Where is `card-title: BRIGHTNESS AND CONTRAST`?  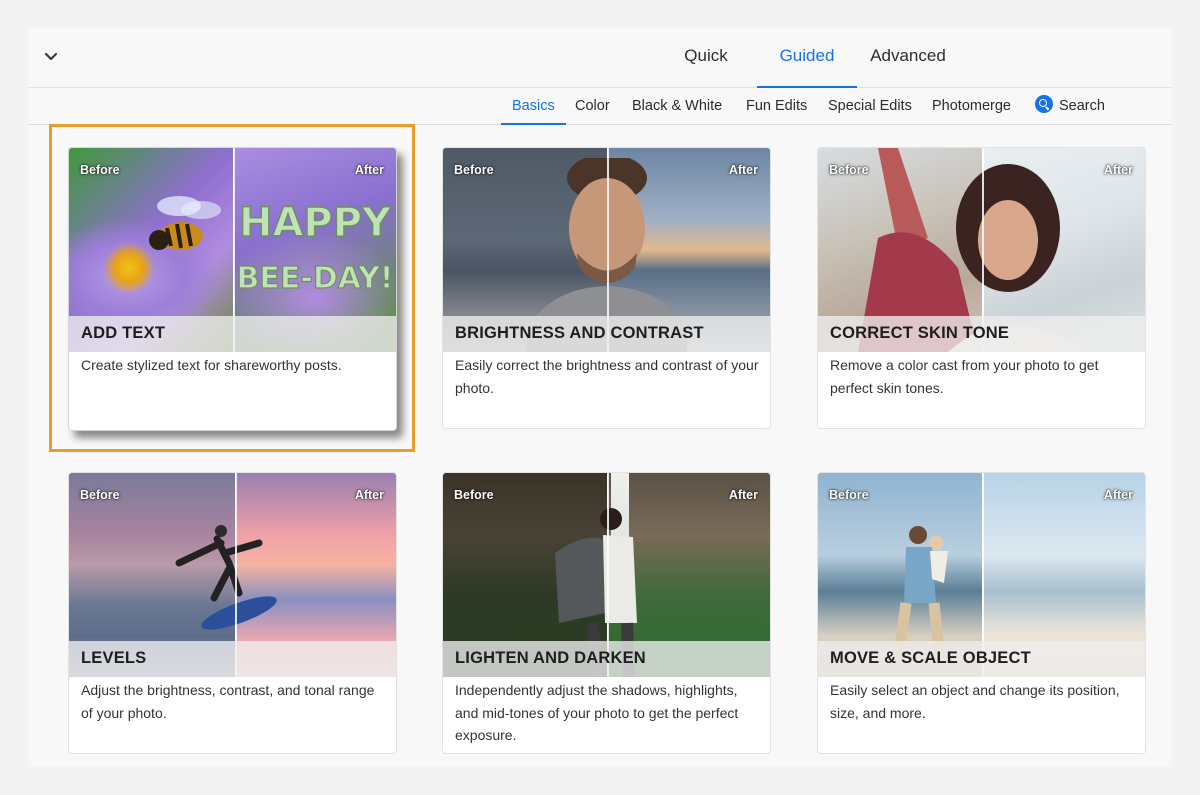 card-title: BRIGHTNESS AND CONTRAST is located at coordinates (579, 333).